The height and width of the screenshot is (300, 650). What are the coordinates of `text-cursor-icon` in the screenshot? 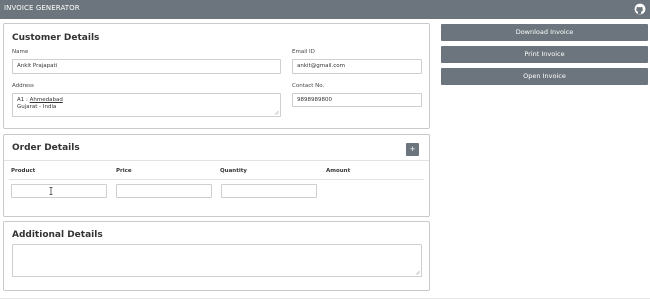 It's located at (51, 191).